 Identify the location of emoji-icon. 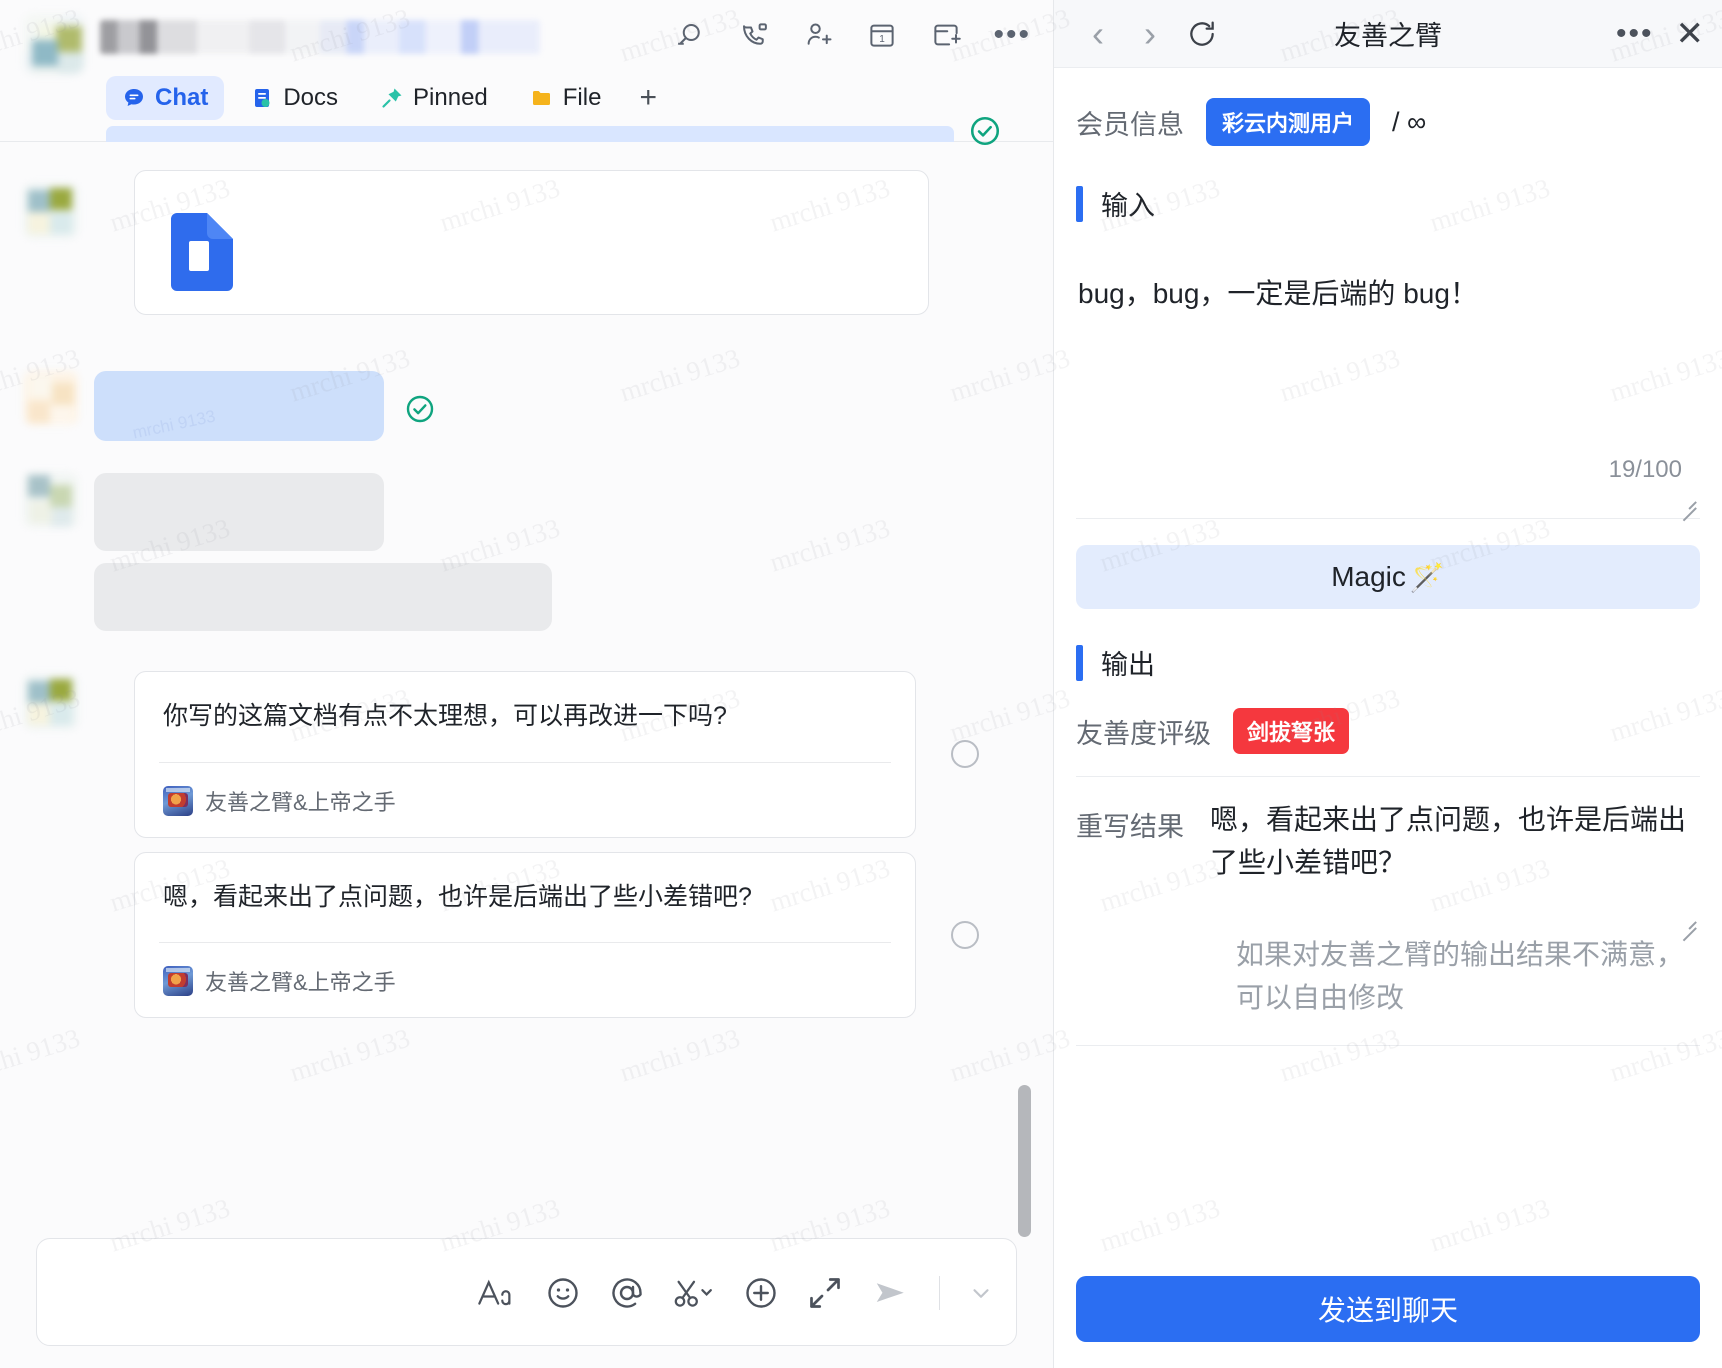
(563, 1293).